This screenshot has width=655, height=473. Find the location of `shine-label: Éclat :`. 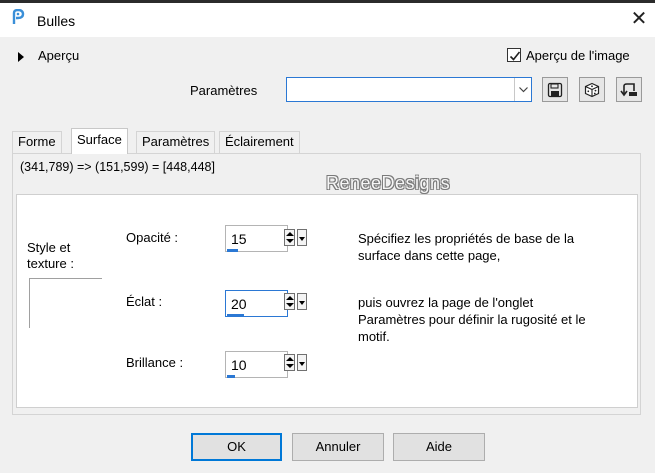

shine-label: Éclat : is located at coordinates (144, 301).